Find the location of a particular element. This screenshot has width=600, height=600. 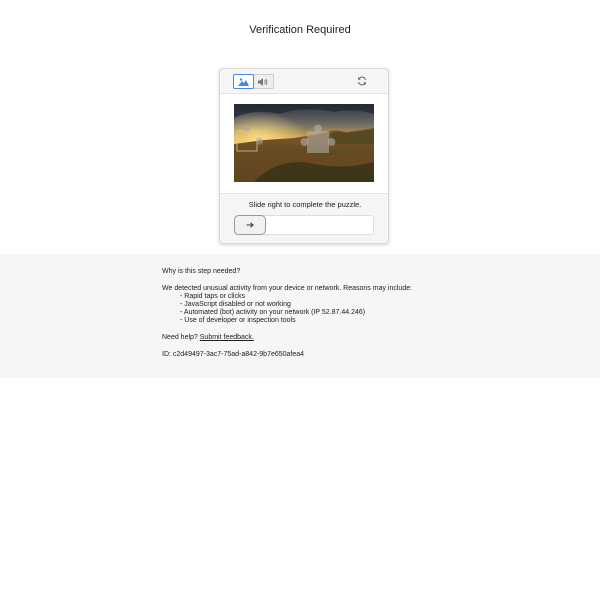

instruction-text: Slide right to complete the puzzle. is located at coordinates (305, 204).